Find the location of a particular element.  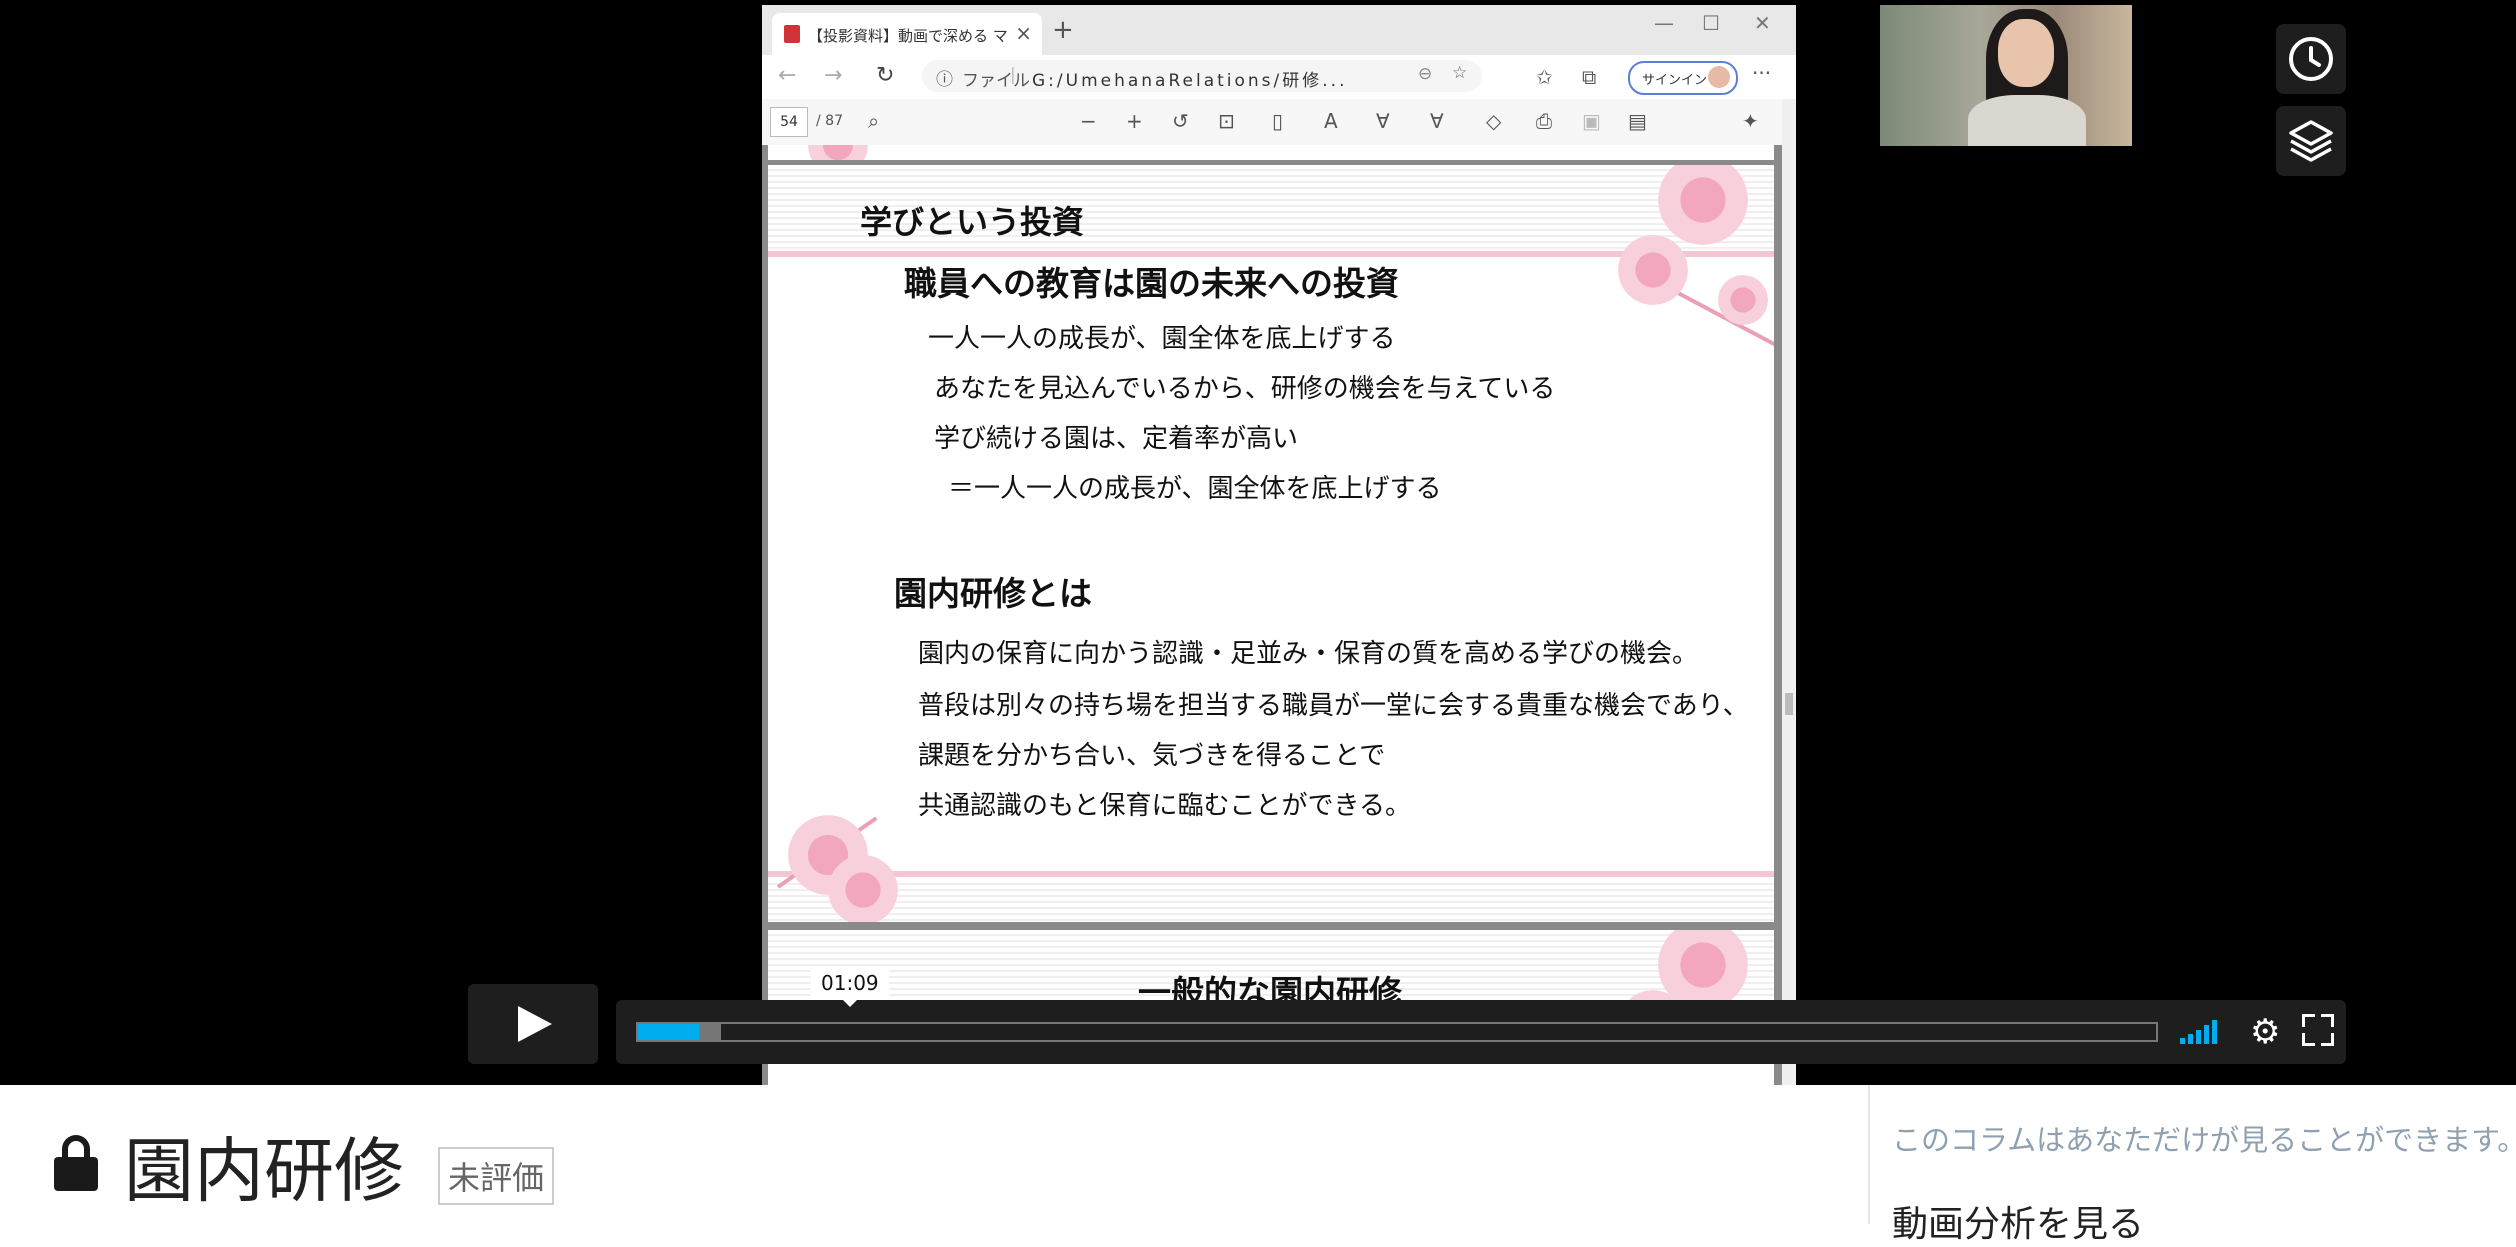

url-box: ⓘ ファイル | G:/UmehanaRelations/研修... ⊖ ☆ is located at coordinates (1202, 76).